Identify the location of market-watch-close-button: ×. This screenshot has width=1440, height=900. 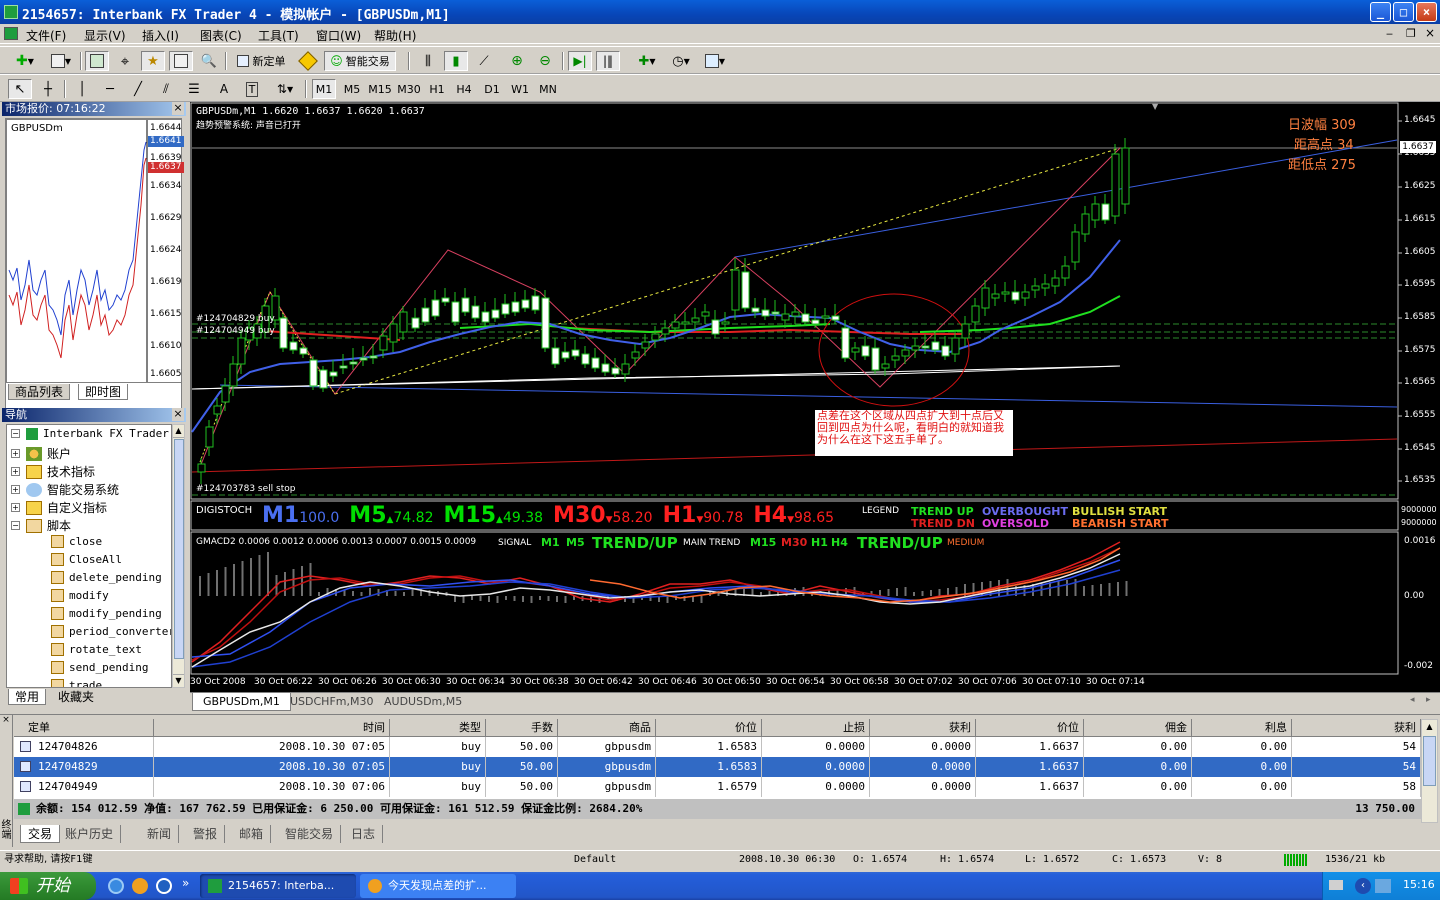
(178, 108).